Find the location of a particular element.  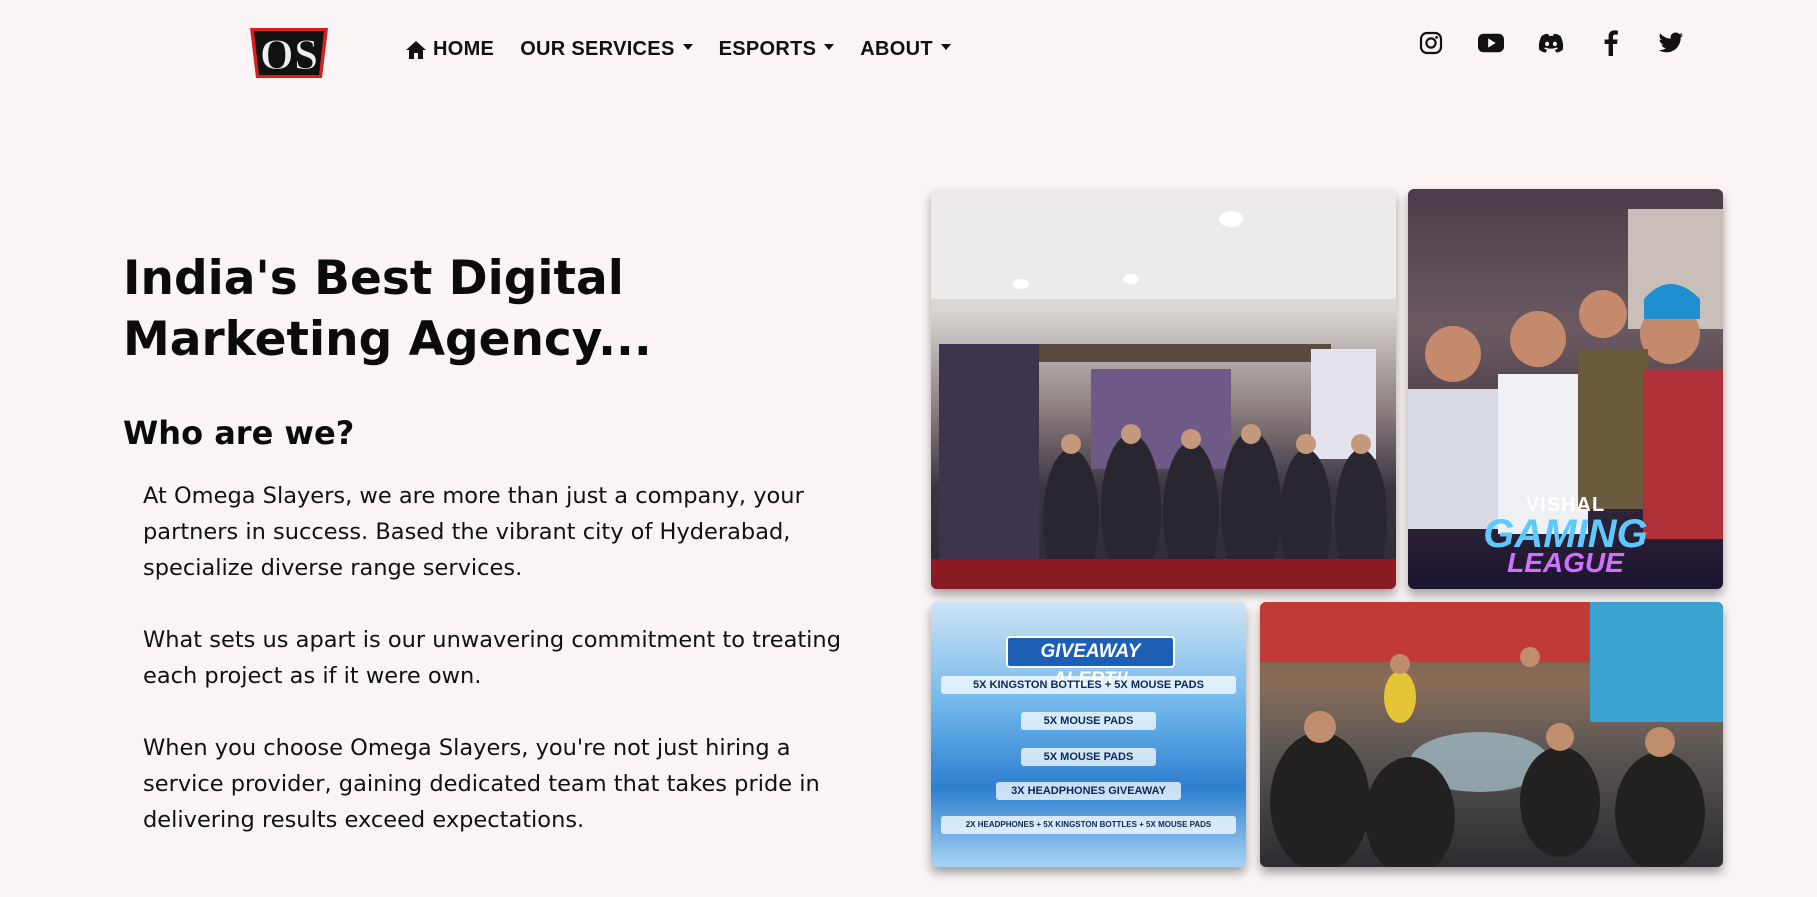

logo-text: OS is located at coordinates (289, 54).